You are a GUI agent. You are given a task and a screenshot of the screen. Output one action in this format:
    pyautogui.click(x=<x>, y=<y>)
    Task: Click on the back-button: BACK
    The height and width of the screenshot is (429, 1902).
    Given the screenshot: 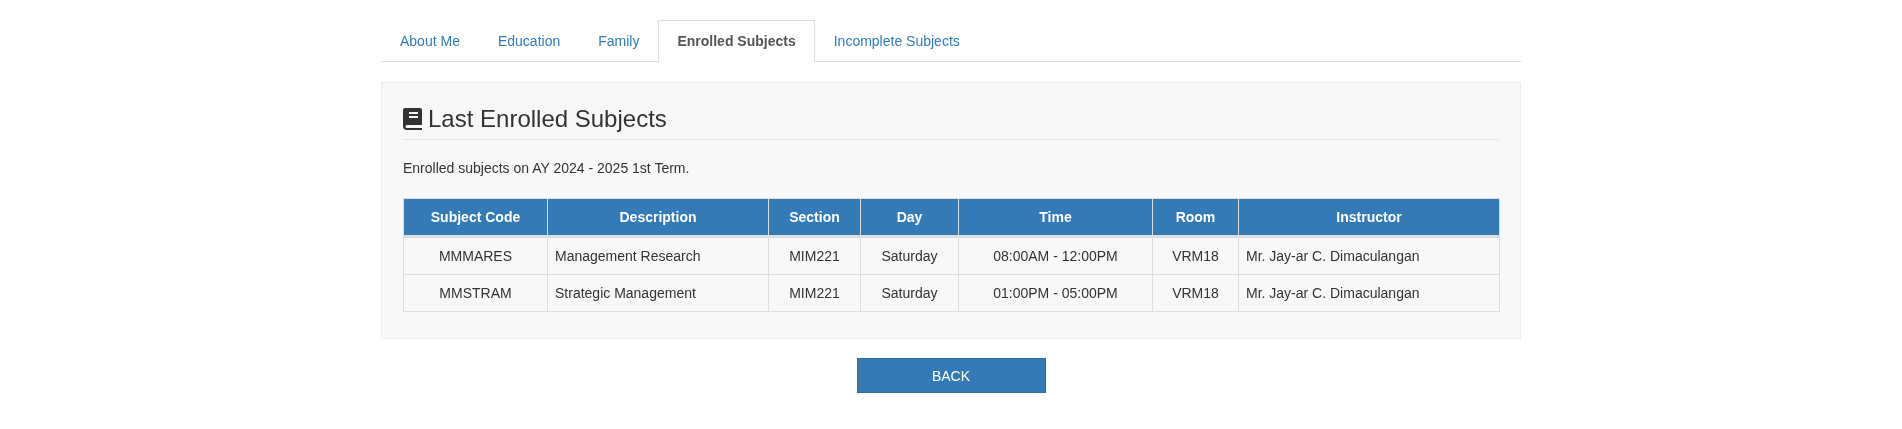 What is the action you would take?
    pyautogui.click(x=951, y=375)
    